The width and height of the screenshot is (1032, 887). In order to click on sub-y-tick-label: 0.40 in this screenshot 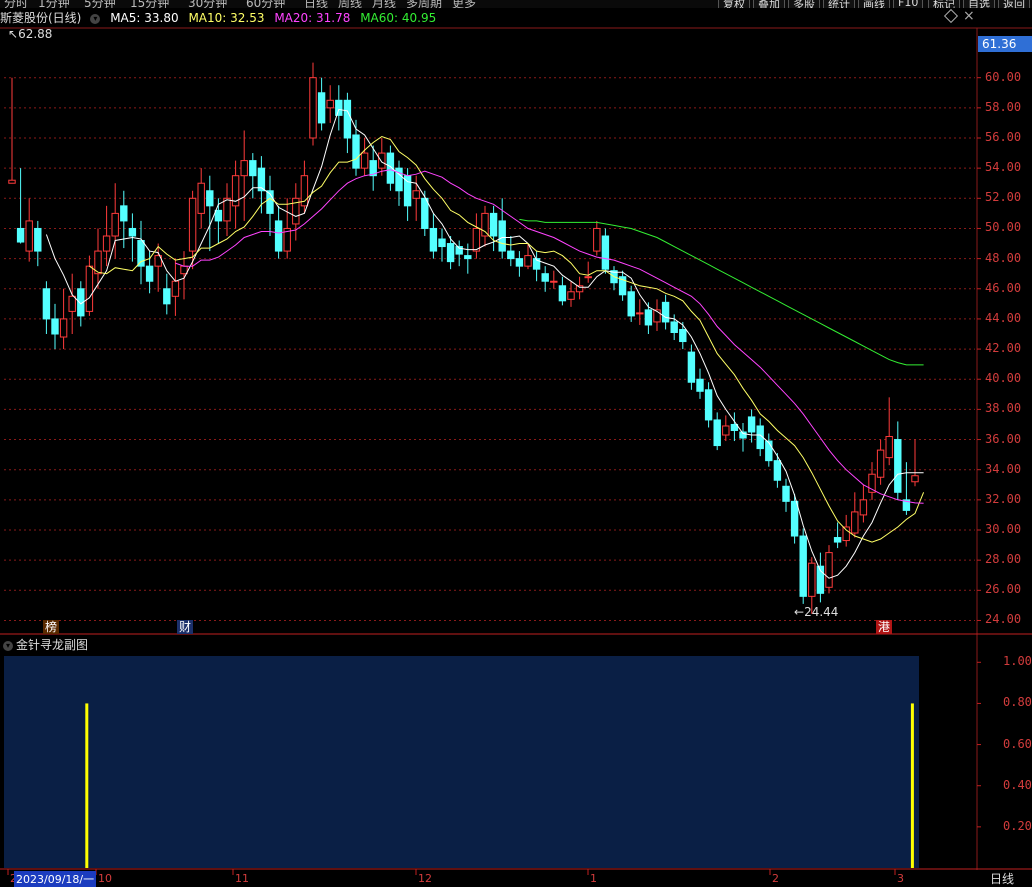, I will do `click(1017, 784)`.